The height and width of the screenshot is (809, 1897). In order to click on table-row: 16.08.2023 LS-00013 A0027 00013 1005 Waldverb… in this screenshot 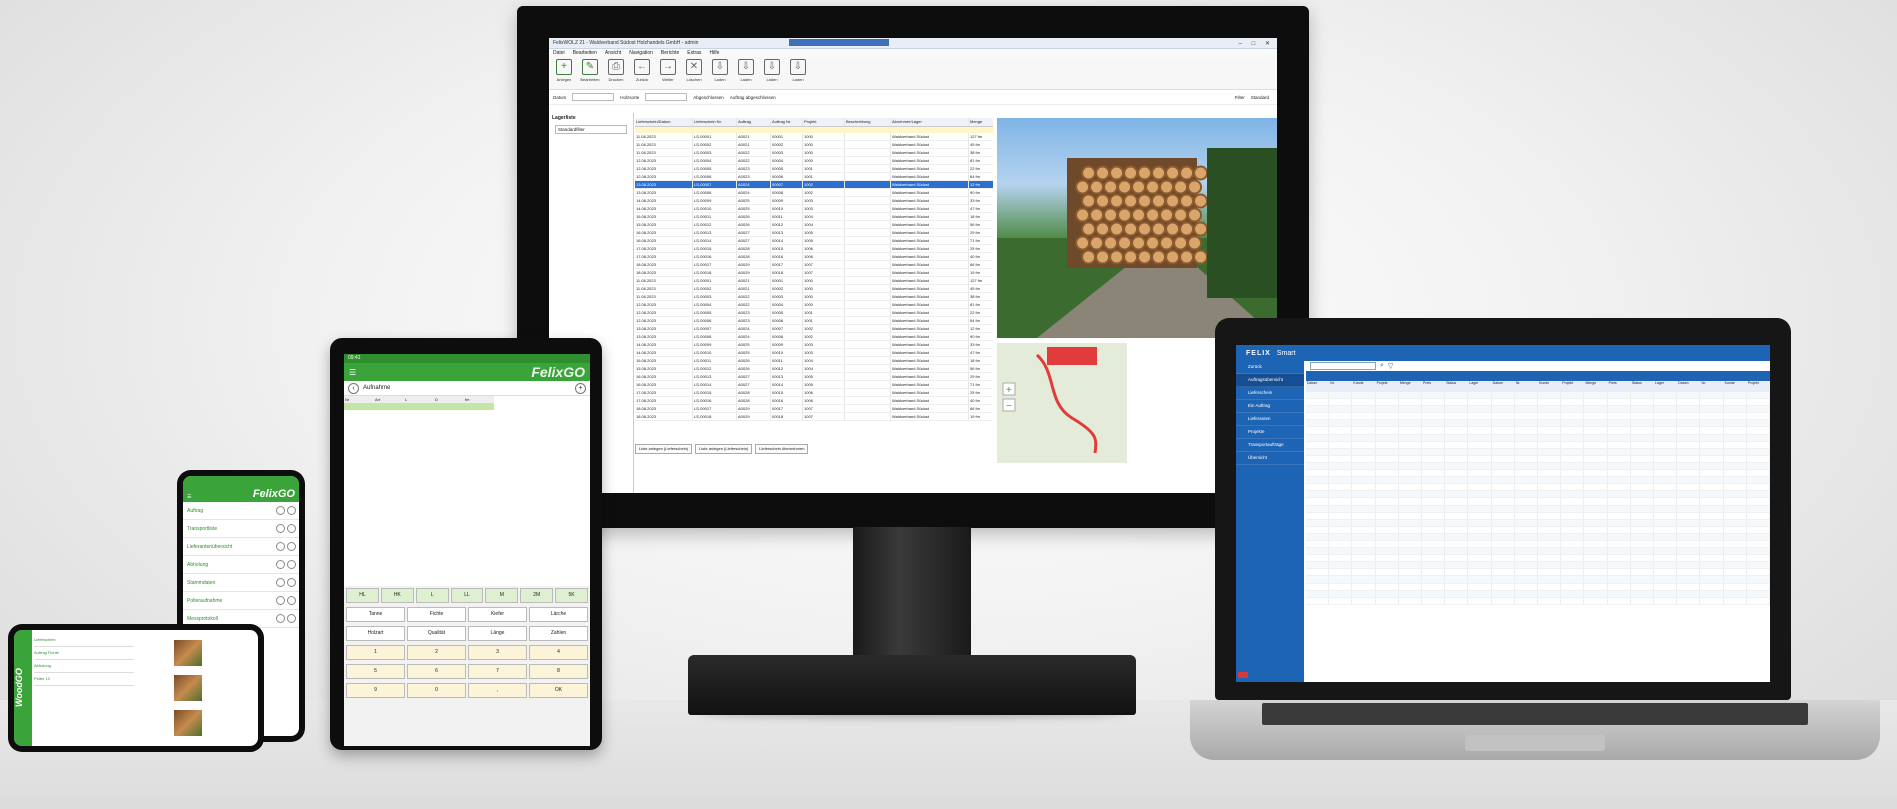, I will do `click(814, 377)`.